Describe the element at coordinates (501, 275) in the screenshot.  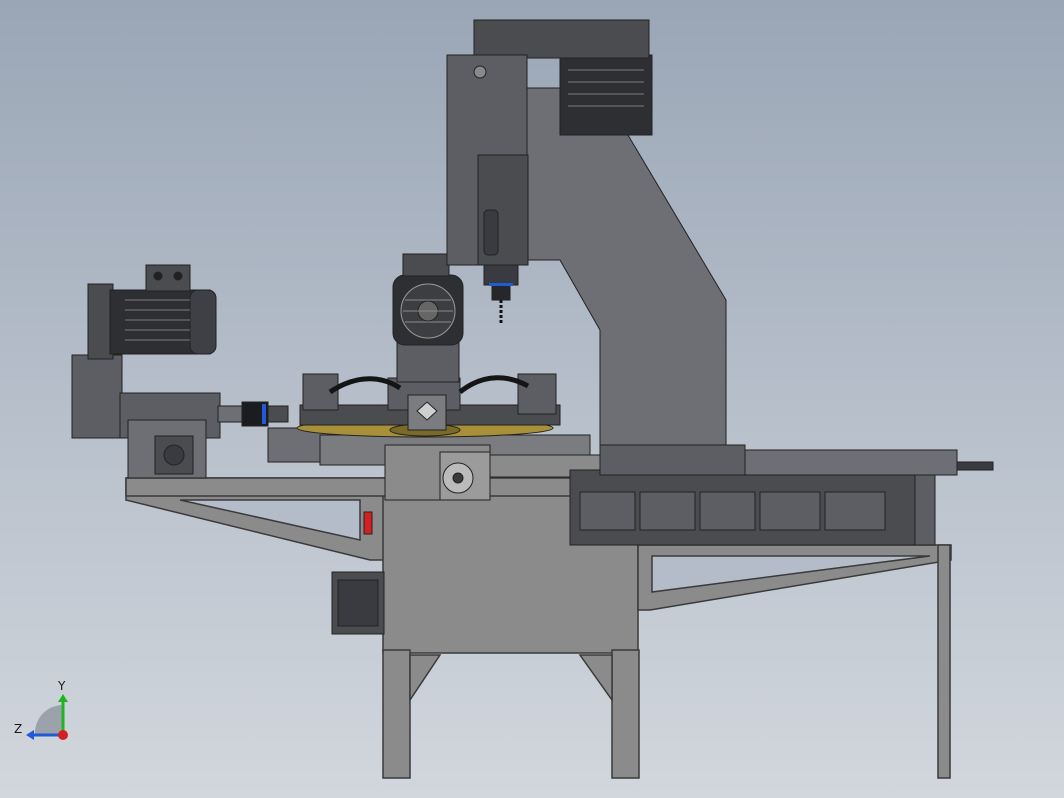
I see `spindle-nose` at that location.